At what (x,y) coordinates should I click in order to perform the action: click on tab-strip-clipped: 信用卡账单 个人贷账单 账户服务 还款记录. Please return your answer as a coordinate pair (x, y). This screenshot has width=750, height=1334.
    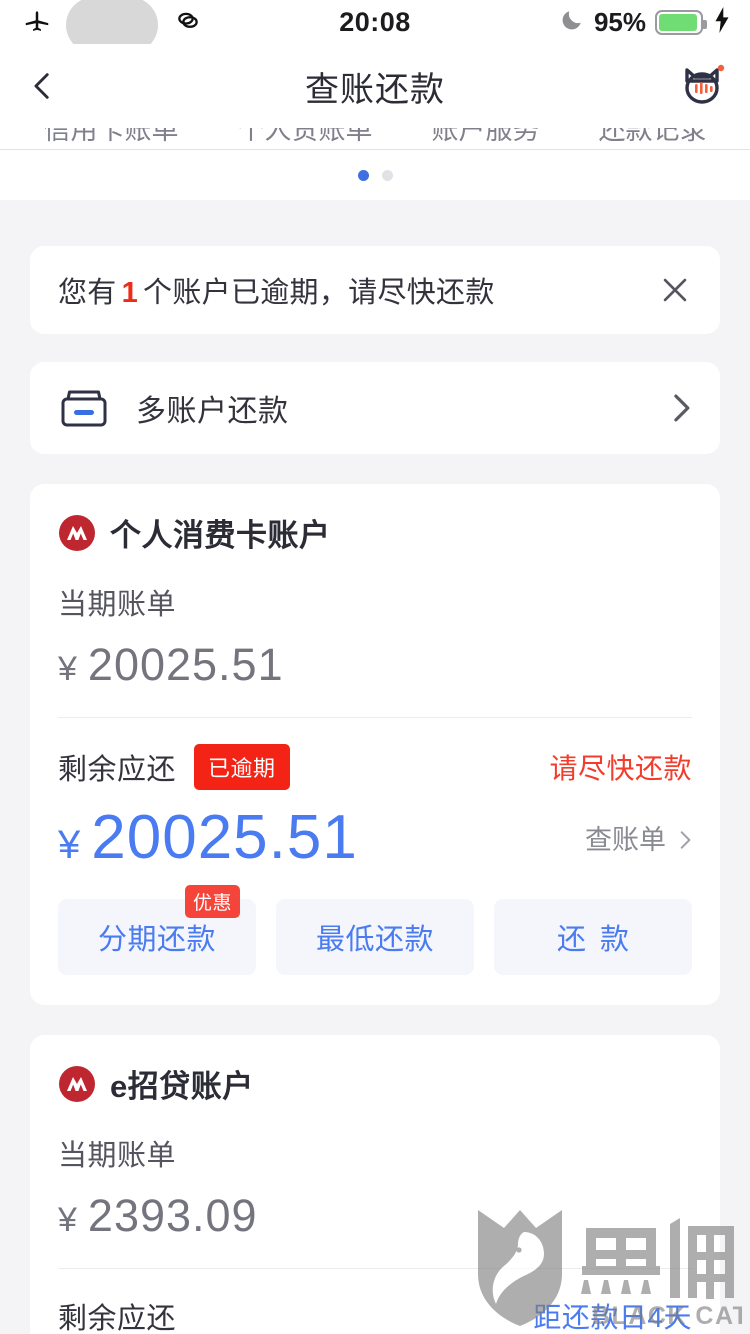
    Looking at the image, I should click on (375, 139).